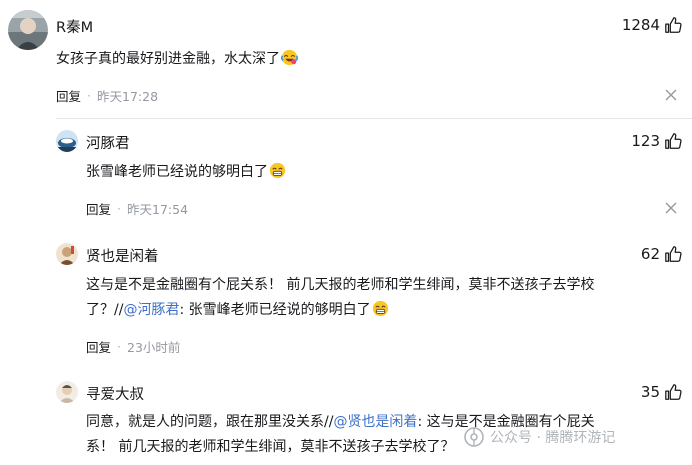 The width and height of the screenshot is (692, 465). What do you see at coordinates (177, 172) in the screenshot?
I see `comment-text-content: 张雪峰老师已经说的够明白了` at bounding box center [177, 172].